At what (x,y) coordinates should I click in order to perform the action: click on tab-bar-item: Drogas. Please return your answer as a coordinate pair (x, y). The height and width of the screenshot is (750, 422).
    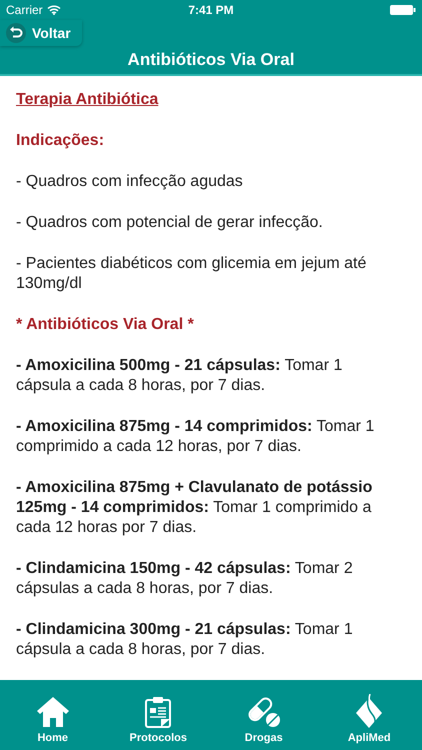
    Looking at the image, I should click on (263, 715).